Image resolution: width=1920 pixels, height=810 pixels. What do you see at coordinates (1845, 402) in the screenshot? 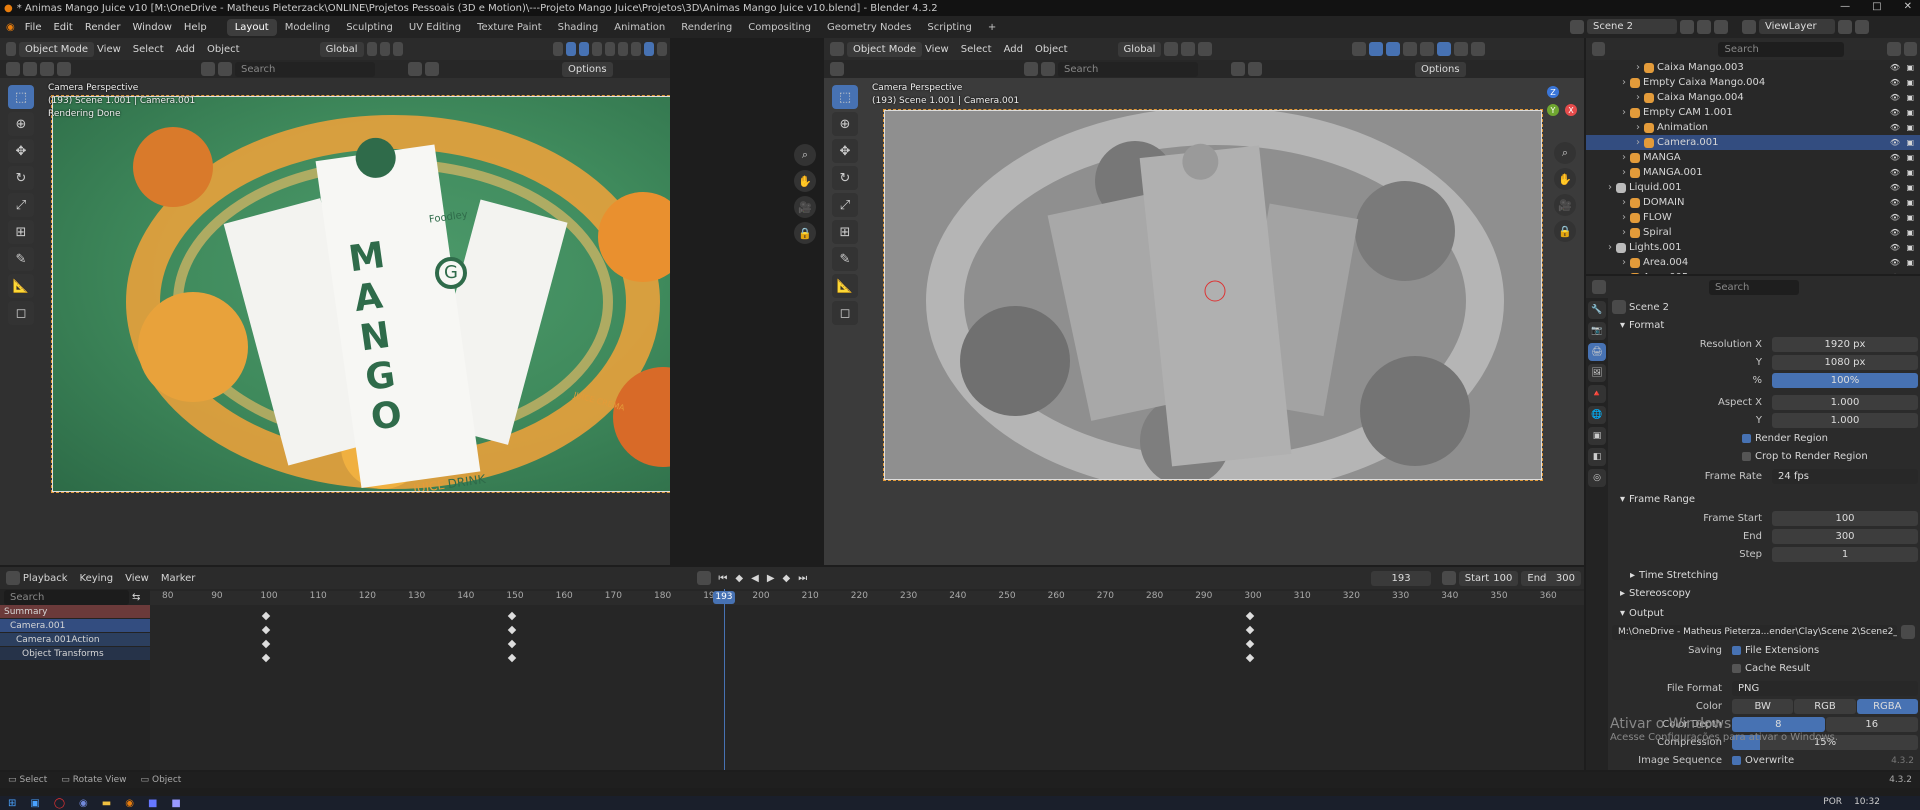
I see `aspect-x-field: 1.000` at bounding box center [1845, 402].